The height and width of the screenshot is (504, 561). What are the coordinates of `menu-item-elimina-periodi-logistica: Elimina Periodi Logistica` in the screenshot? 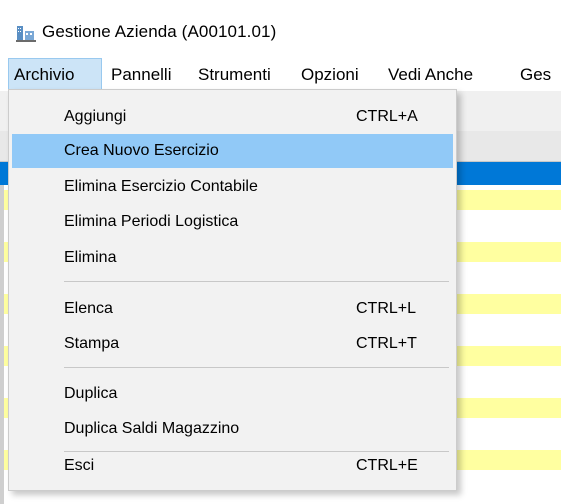 It's located at (232, 222).